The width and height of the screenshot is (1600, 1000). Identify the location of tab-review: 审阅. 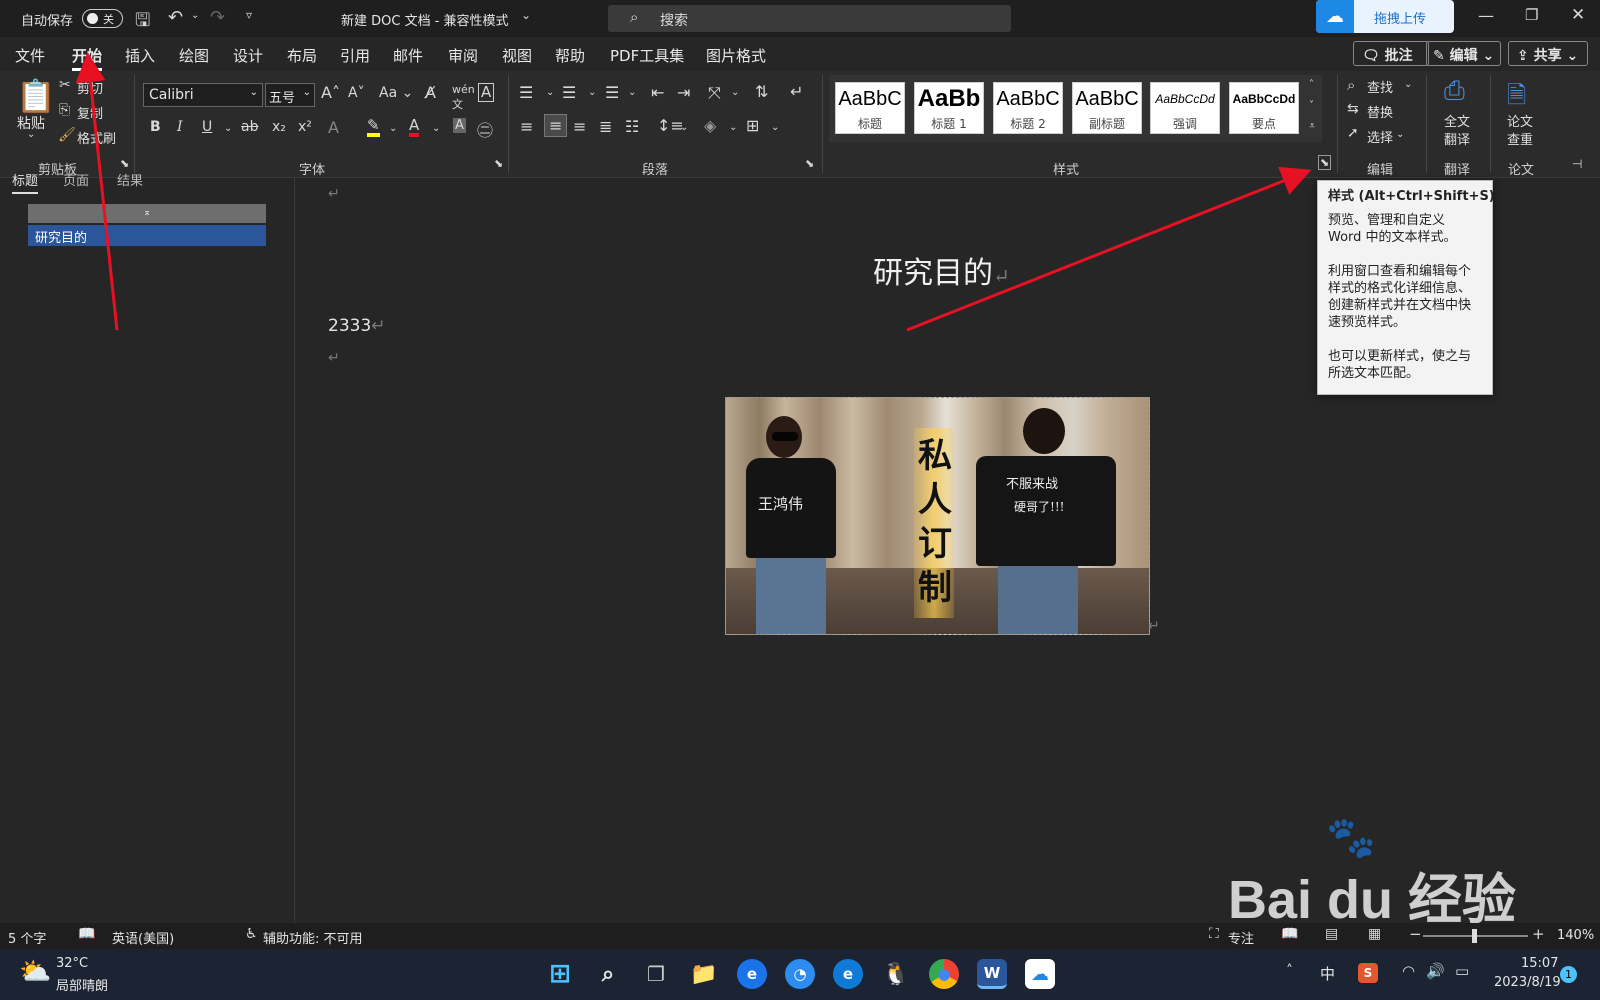
(463, 55).